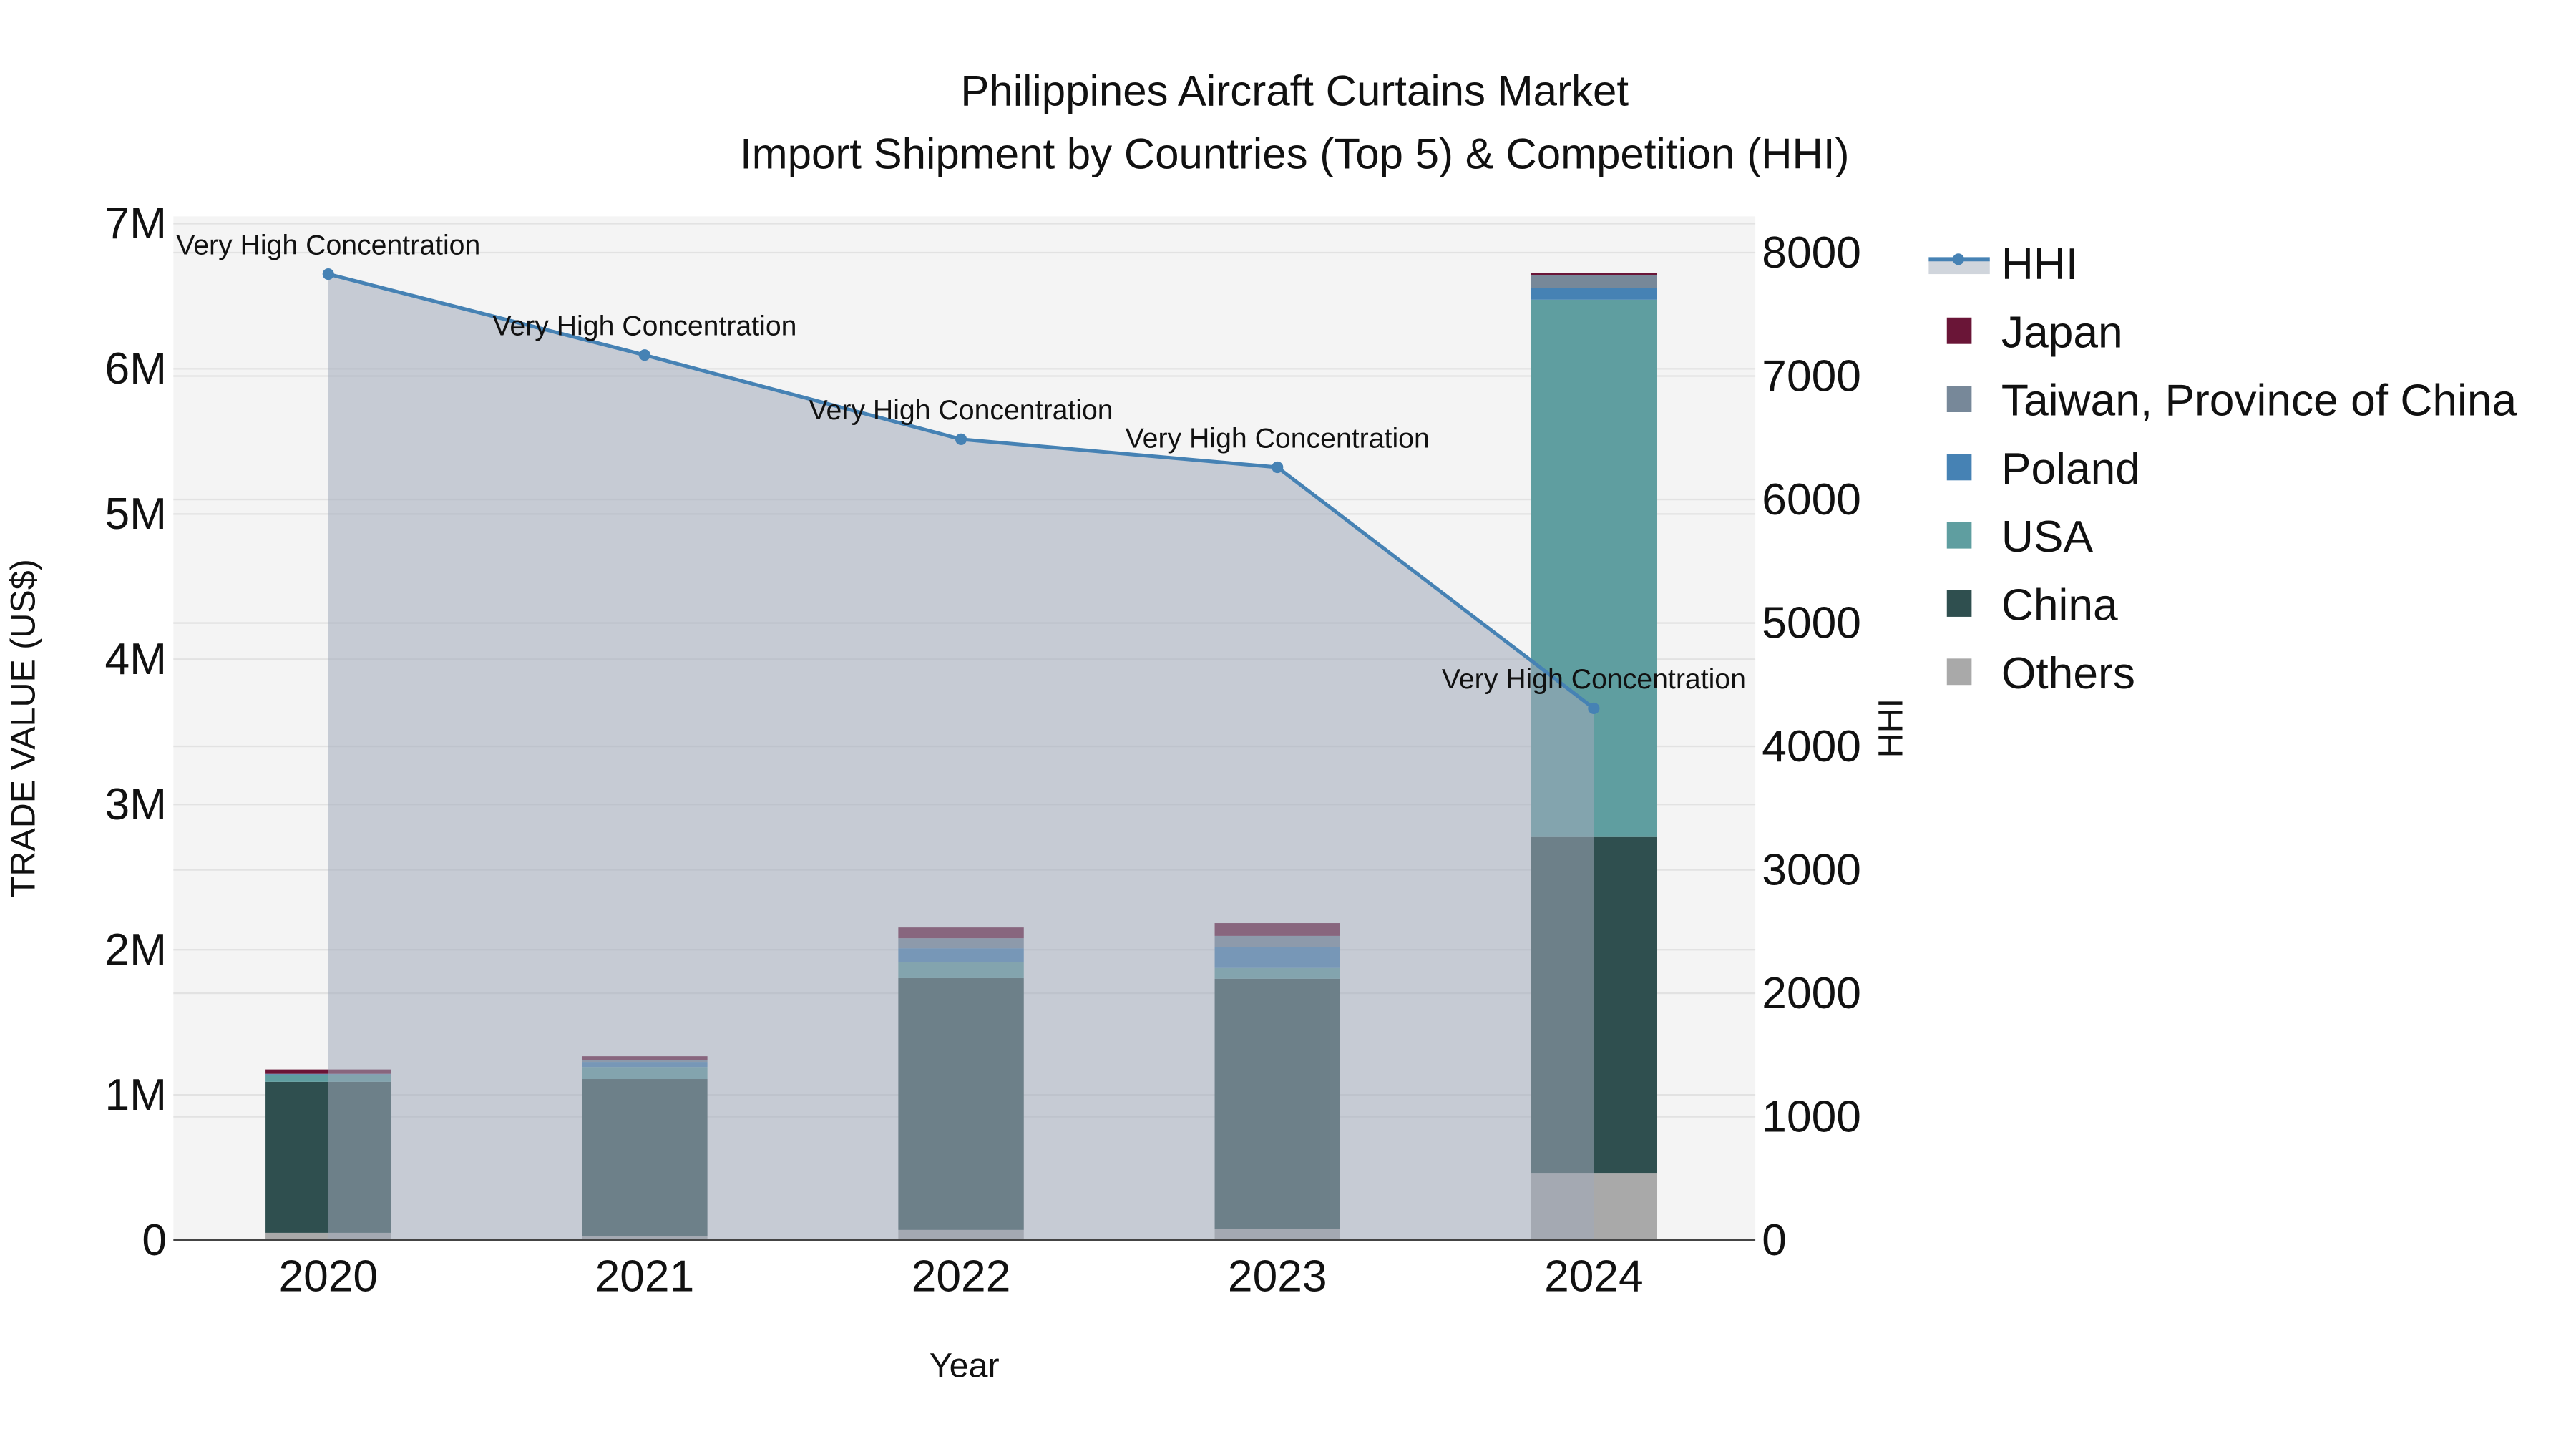  I want to click on y-tick-label: 0, so click(154, 1240).